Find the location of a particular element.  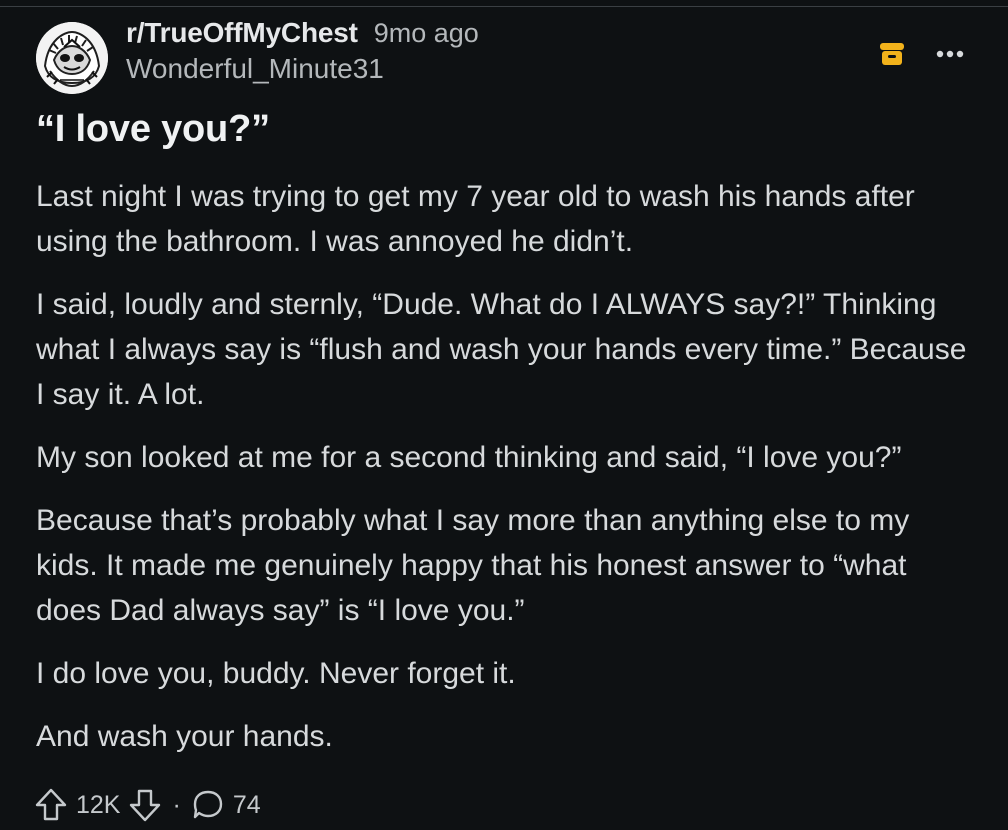

archive-icon is located at coordinates (892, 54).